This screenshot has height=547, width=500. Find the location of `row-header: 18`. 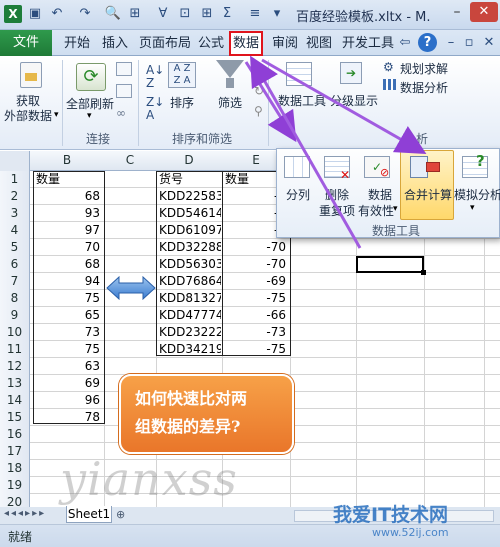

row-header: 18 is located at coordinates (15, 468).